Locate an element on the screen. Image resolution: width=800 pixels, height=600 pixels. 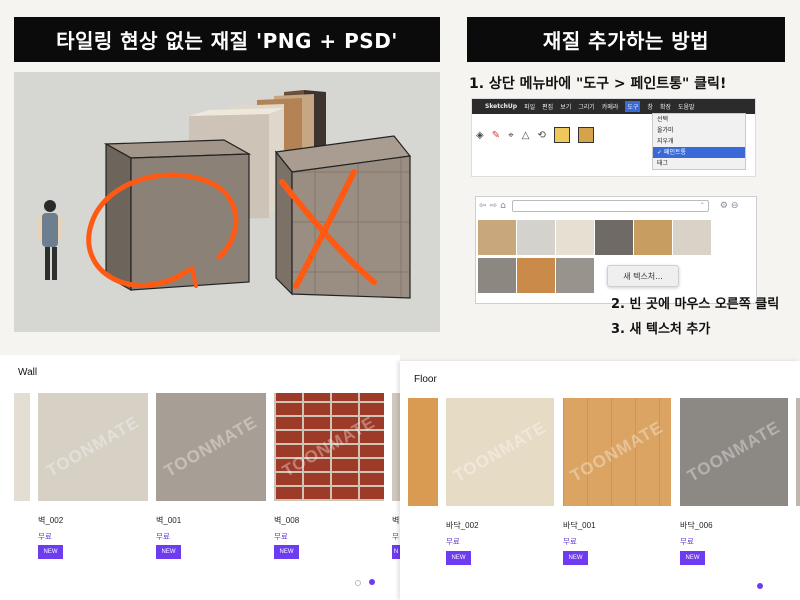
materials-toolbar: ⇦ ⇨ ⌂ ⌃ ⚙ ⊖ is located at coordinates (616, 206).